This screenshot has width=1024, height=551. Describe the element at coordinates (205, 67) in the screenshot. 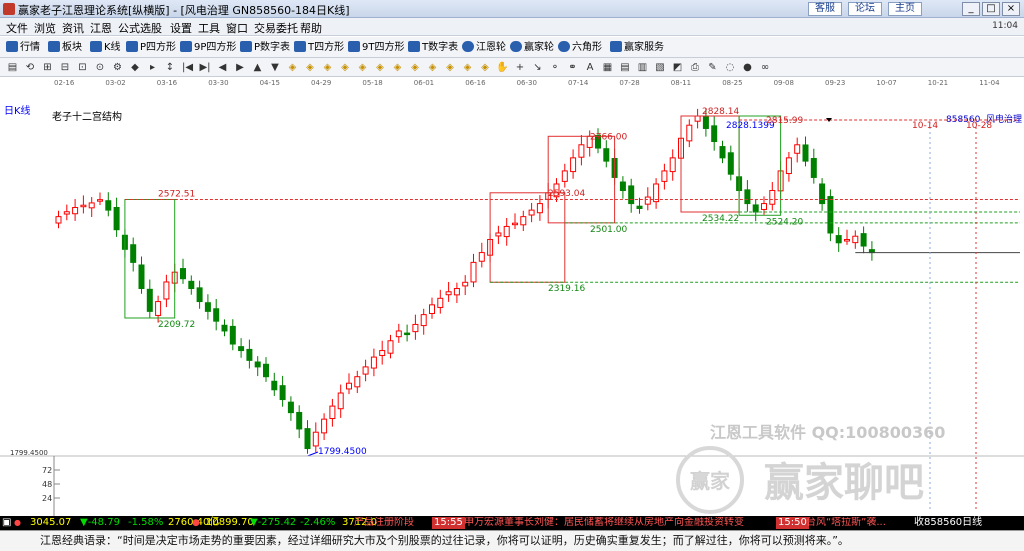

I see `draw-tool-11: ▶|` at that location.